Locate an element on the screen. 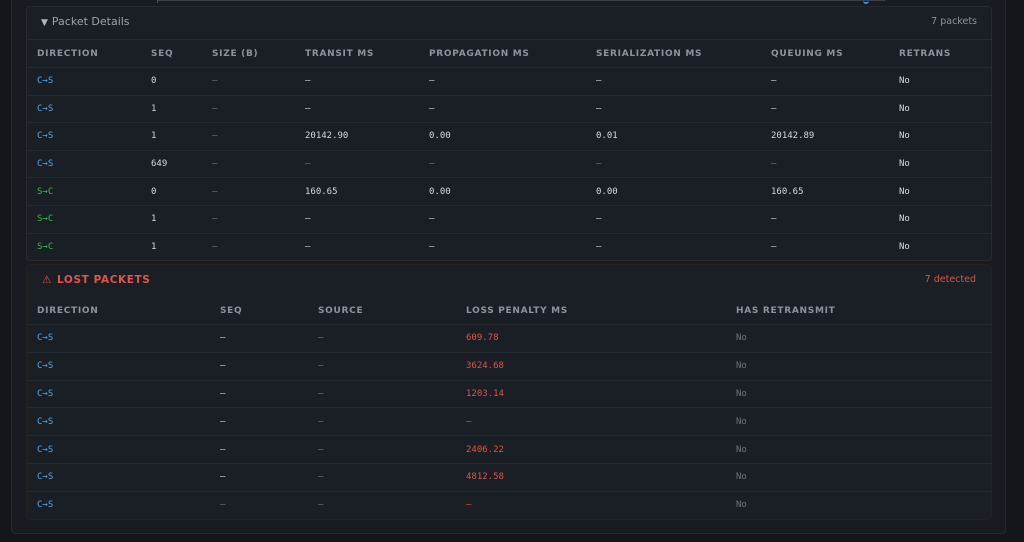 Image resolution: width=1024 pixels, height=542 pixels. packet-count: 7 packets is located at coordinates (954, 21).